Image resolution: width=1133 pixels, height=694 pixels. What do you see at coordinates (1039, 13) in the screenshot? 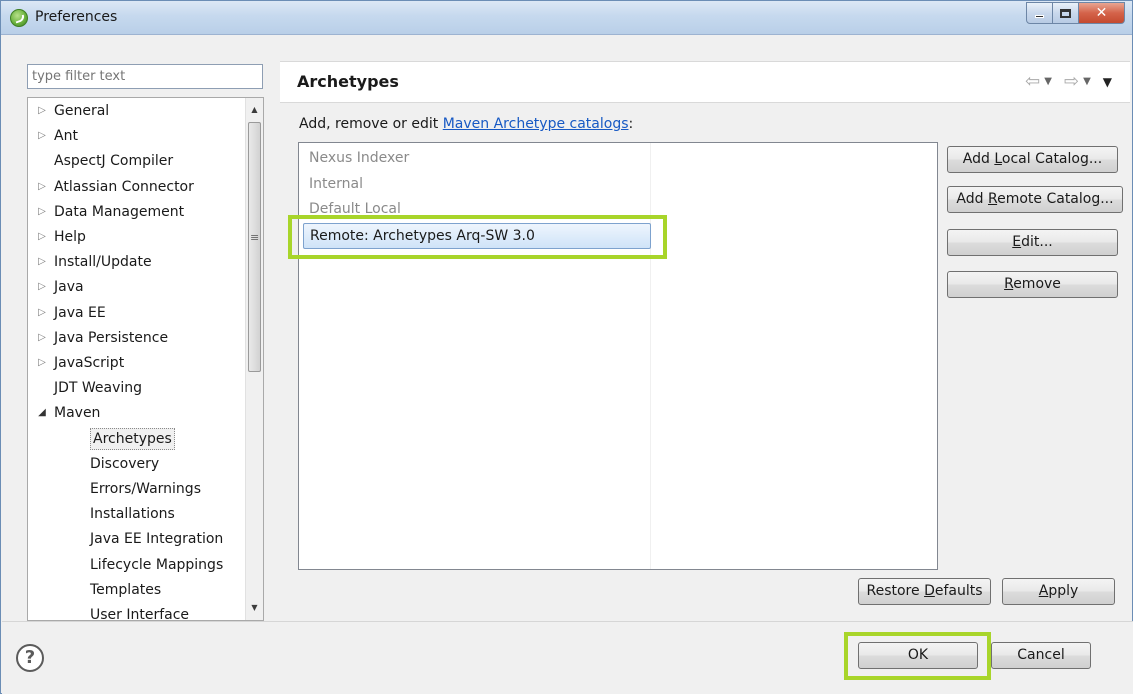
I see `minimize-button` at bounding box center [1039, 13].